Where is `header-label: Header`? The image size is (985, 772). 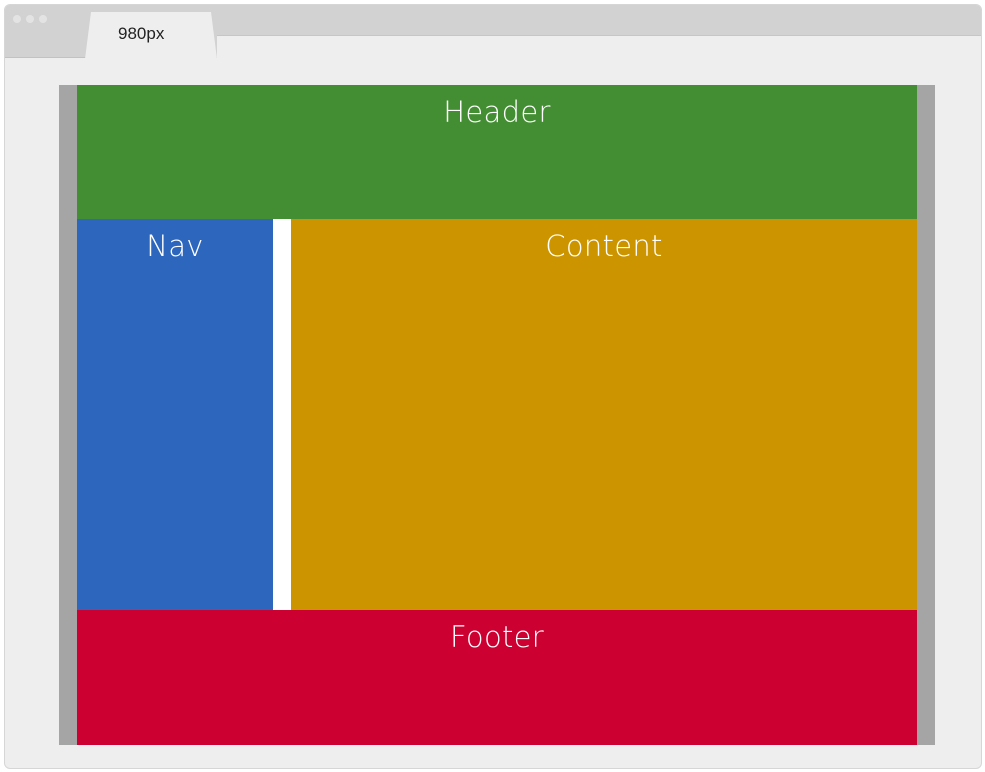 header-label: Header is located at coordinates (497, 112).